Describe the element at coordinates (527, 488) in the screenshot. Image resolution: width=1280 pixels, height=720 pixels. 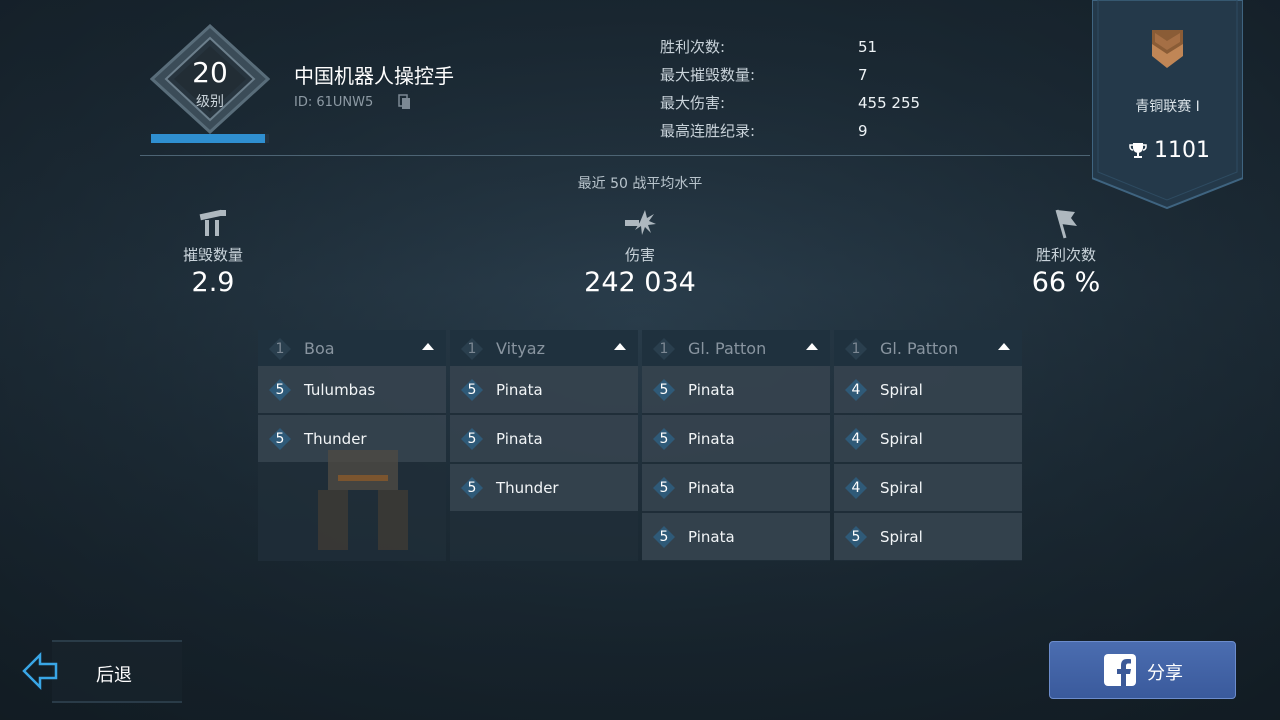
I see `weapon-name: Thunder` at that location.